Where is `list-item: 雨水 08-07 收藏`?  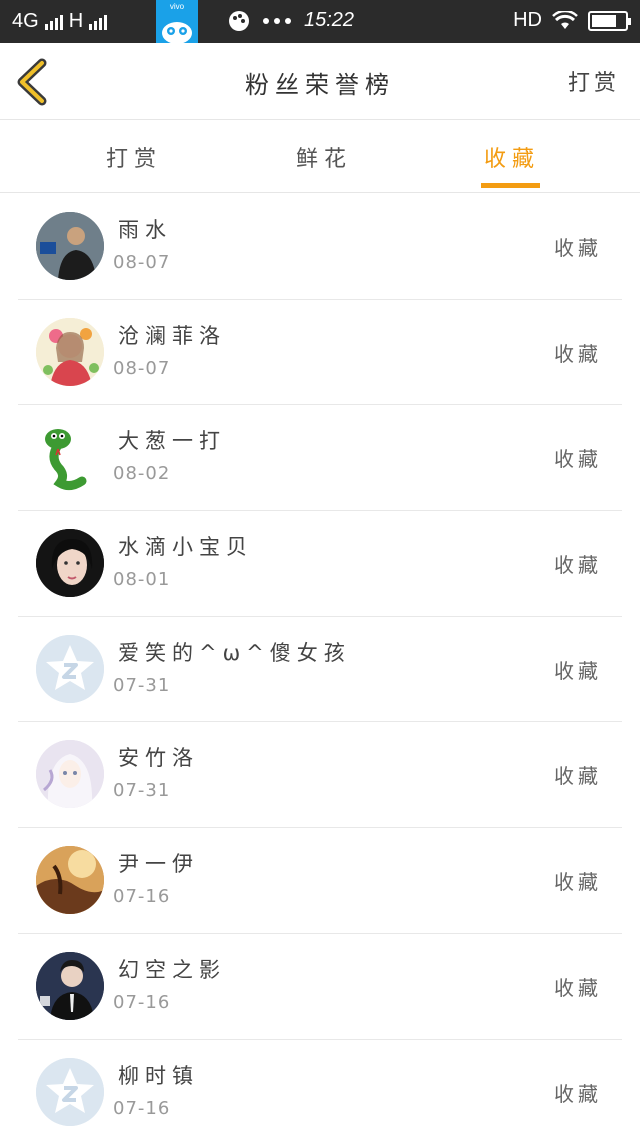 list-item: 雨水 08-07 收藏 is located at coordinates (320, 247).